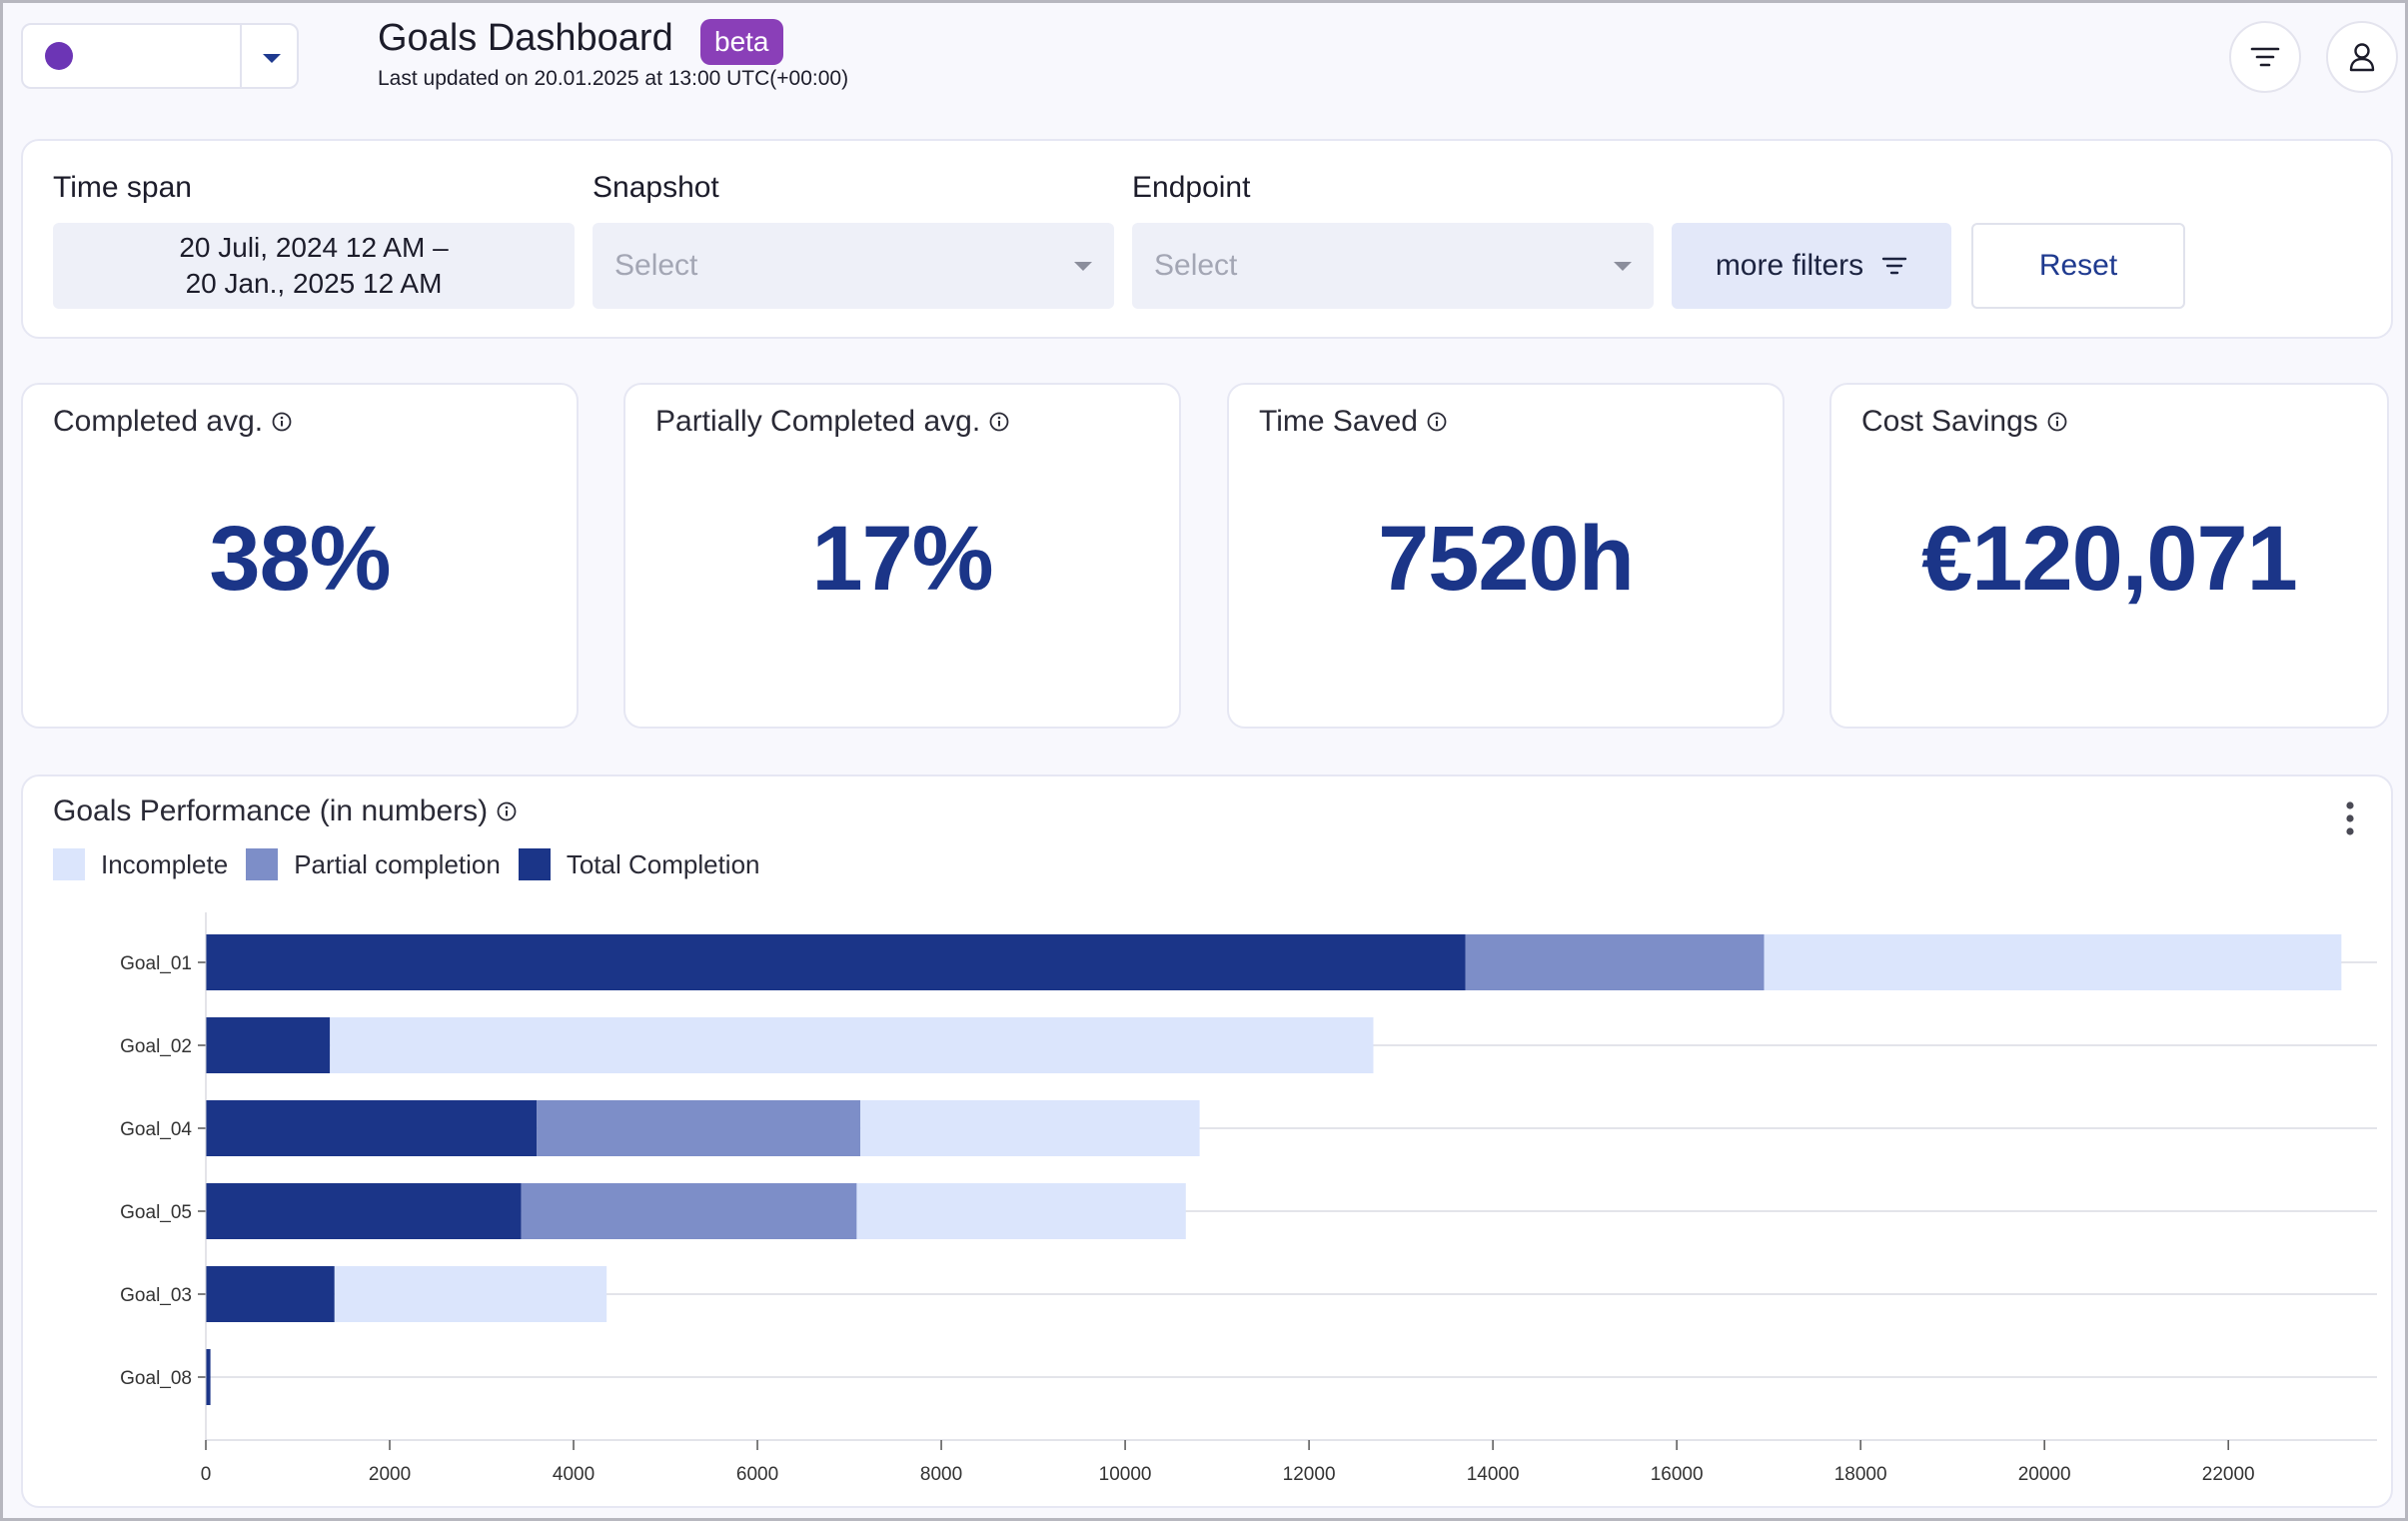 The height and width of the screenshot is (1521, 2408). I want to click on y-tick-label: Goal_01, so click(156, 963).